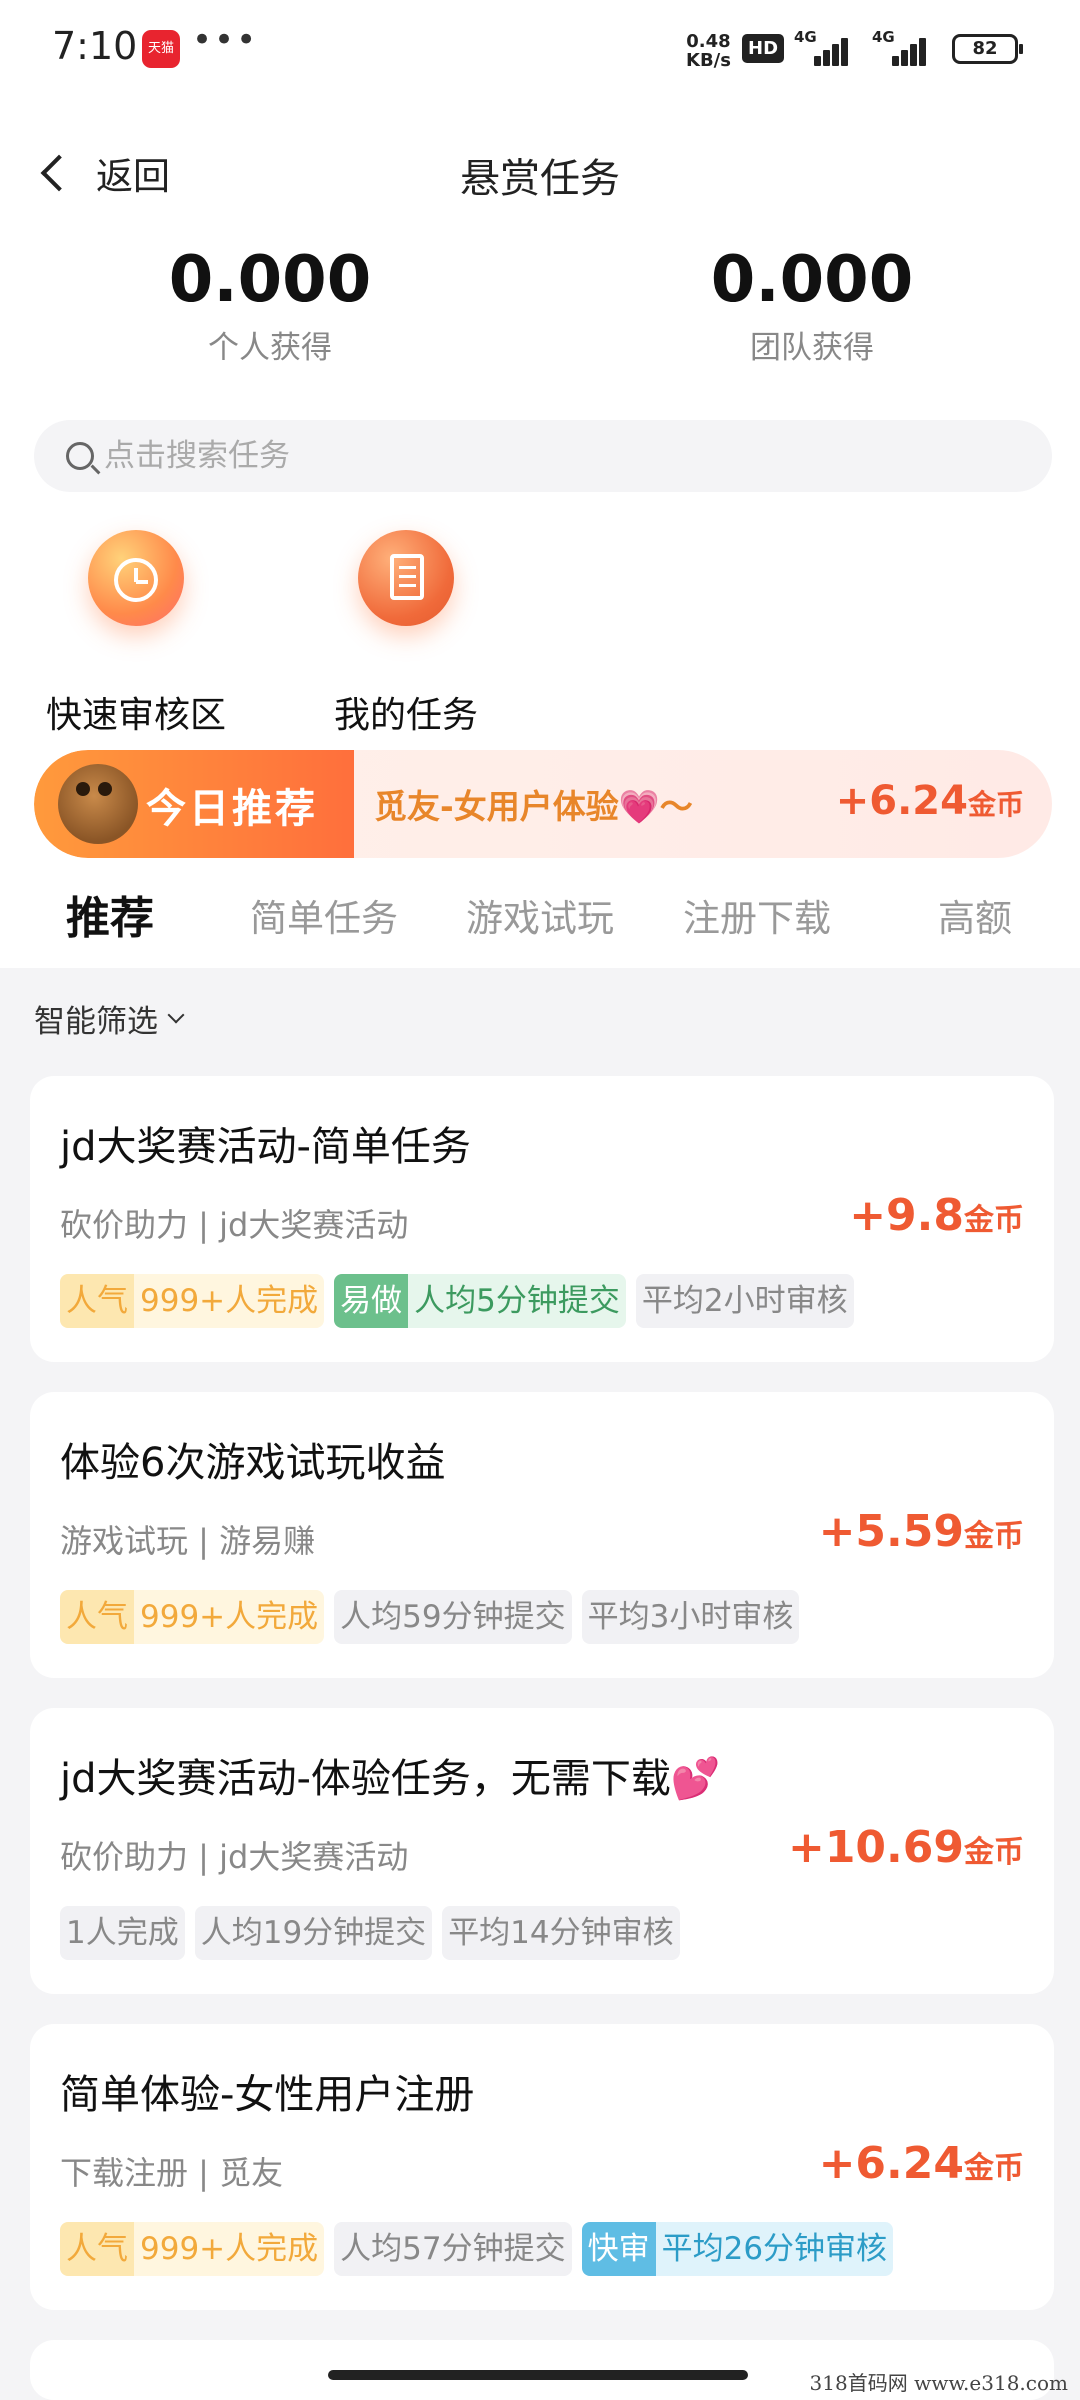 Image resolution: width=1080 pixels, height=2400 pixels. What do you see at coordinates (270, 304) in the screenshot?
I see `personal-earnings: 0.000 个人获得` at bounding box center [270, 304].